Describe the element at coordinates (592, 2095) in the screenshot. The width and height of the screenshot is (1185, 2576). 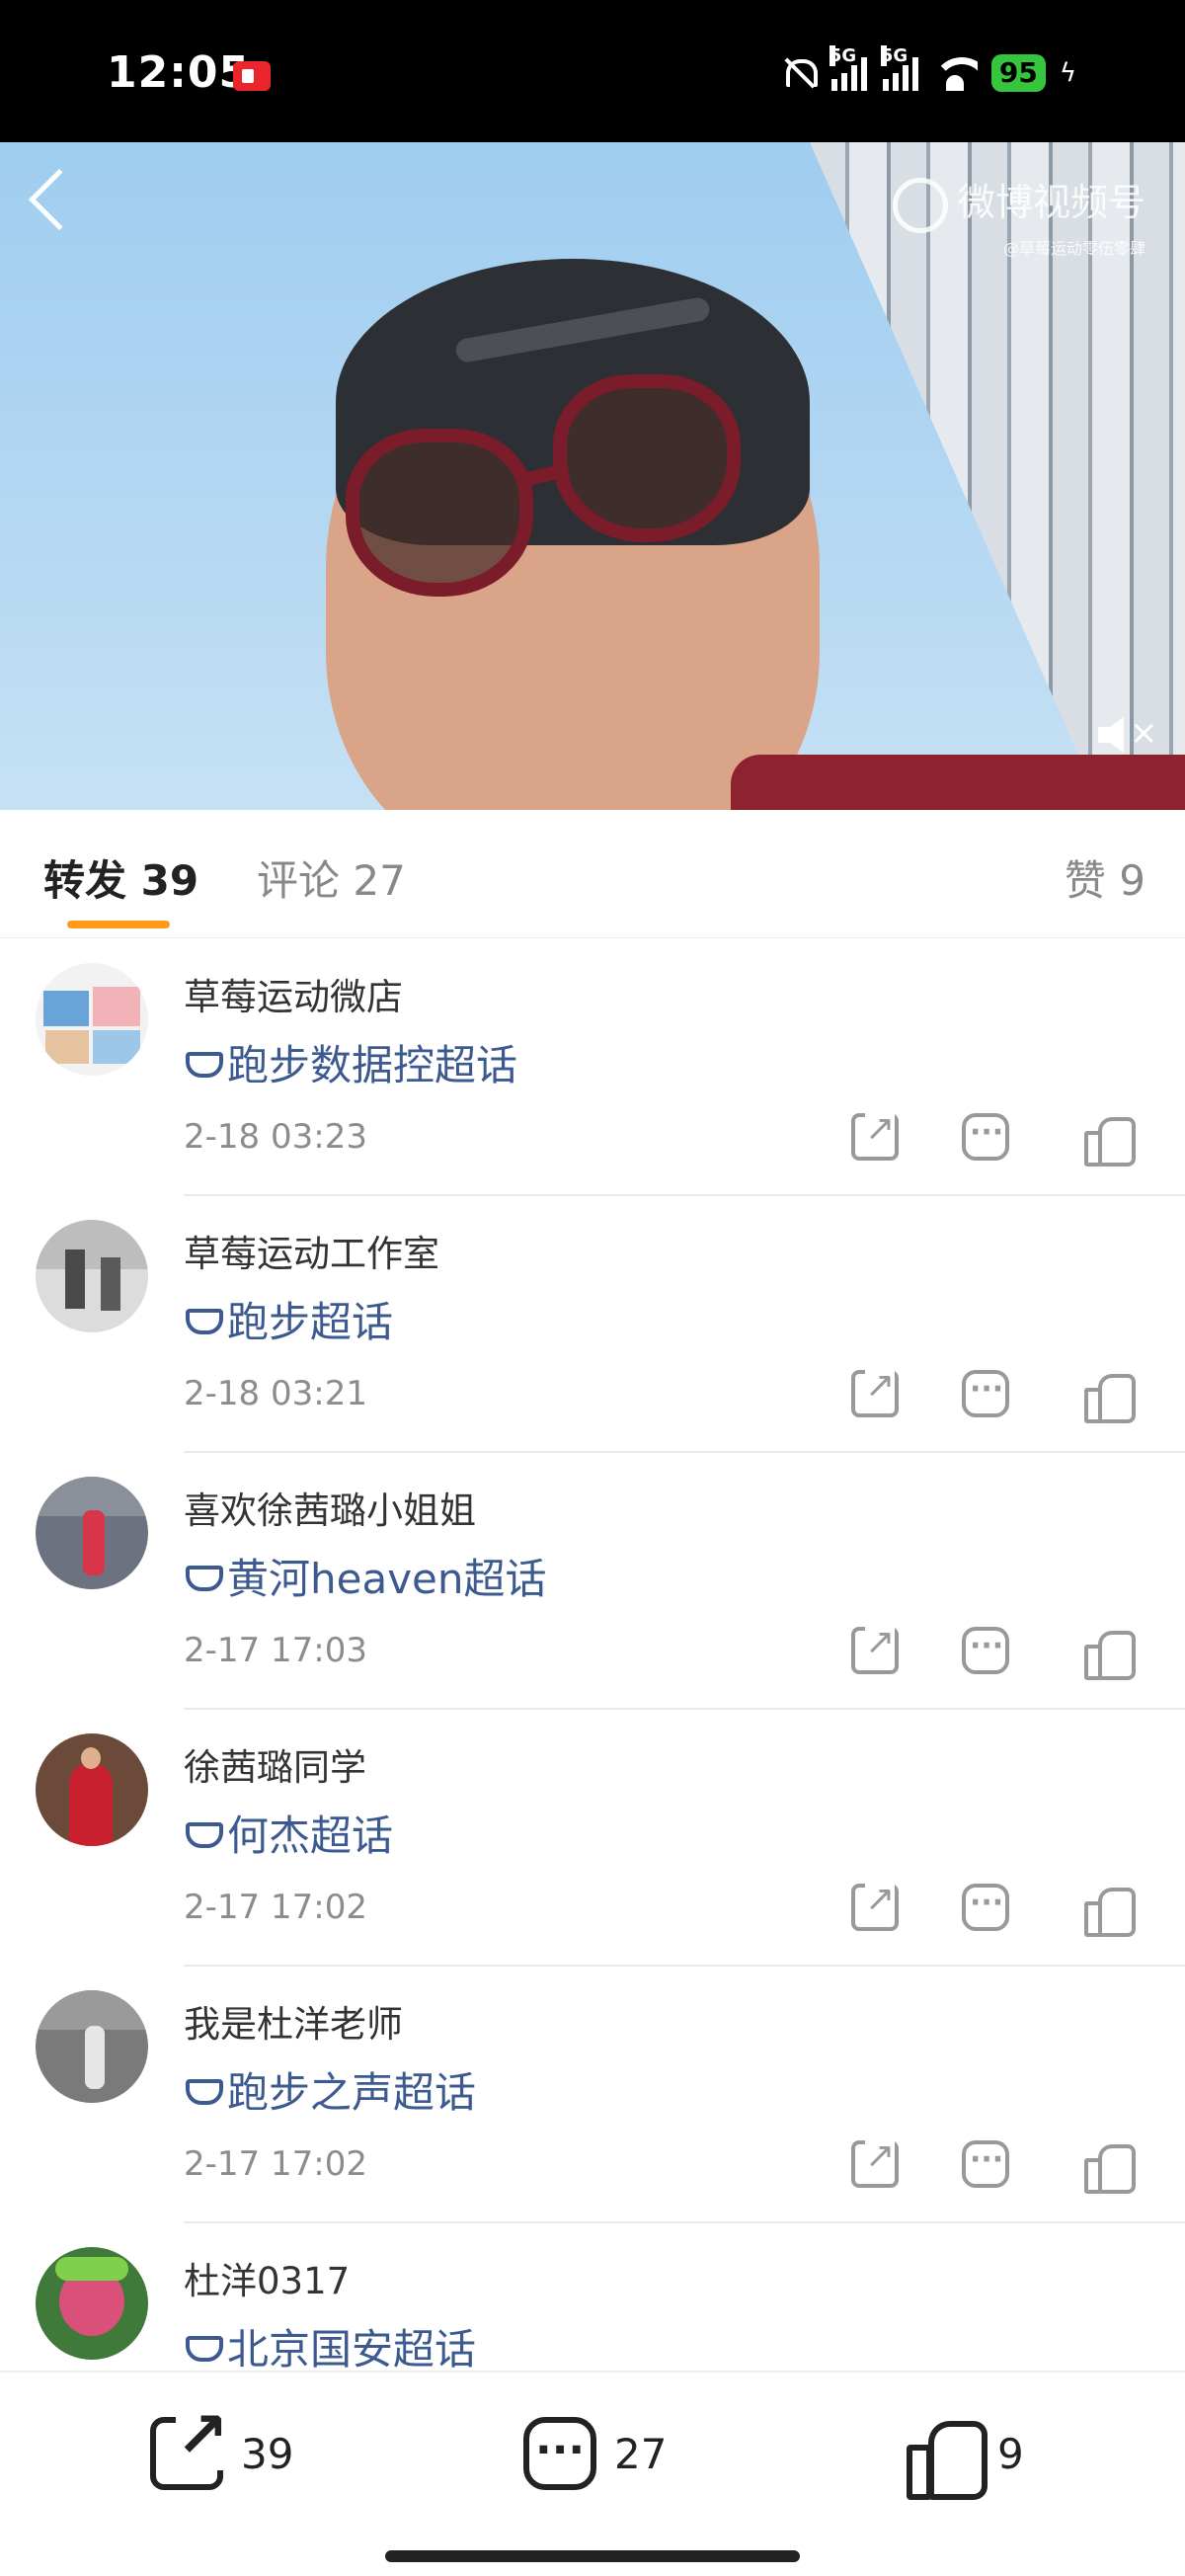
I see `list-item: 我是杜洋老师 跑步之声超话 2-17 17:02` at that location.